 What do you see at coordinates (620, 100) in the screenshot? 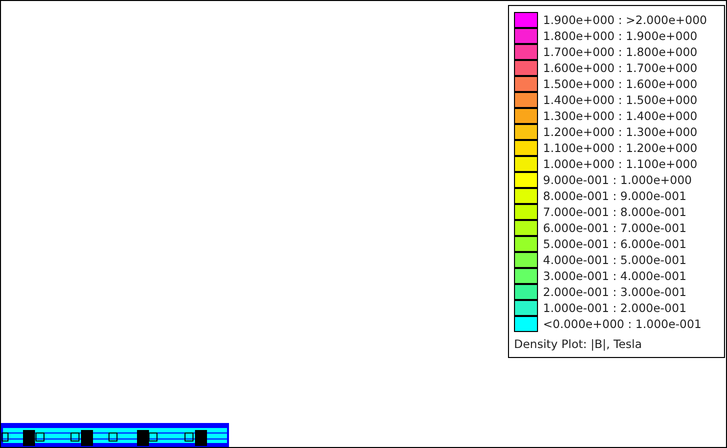
I see `legend-label: 1.400e+000 : 1.500e+000` at bounding box center [620, 100].